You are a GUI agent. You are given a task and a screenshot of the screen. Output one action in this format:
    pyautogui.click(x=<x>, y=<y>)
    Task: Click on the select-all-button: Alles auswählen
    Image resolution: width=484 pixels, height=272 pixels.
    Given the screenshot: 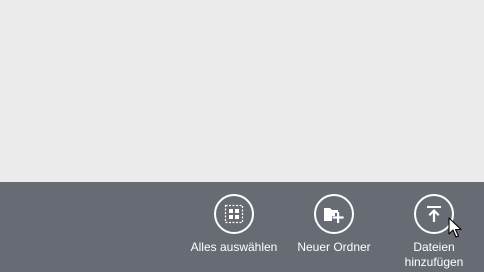 What is the action you would take?
    pyautogui.click(x=234, y=224)
    